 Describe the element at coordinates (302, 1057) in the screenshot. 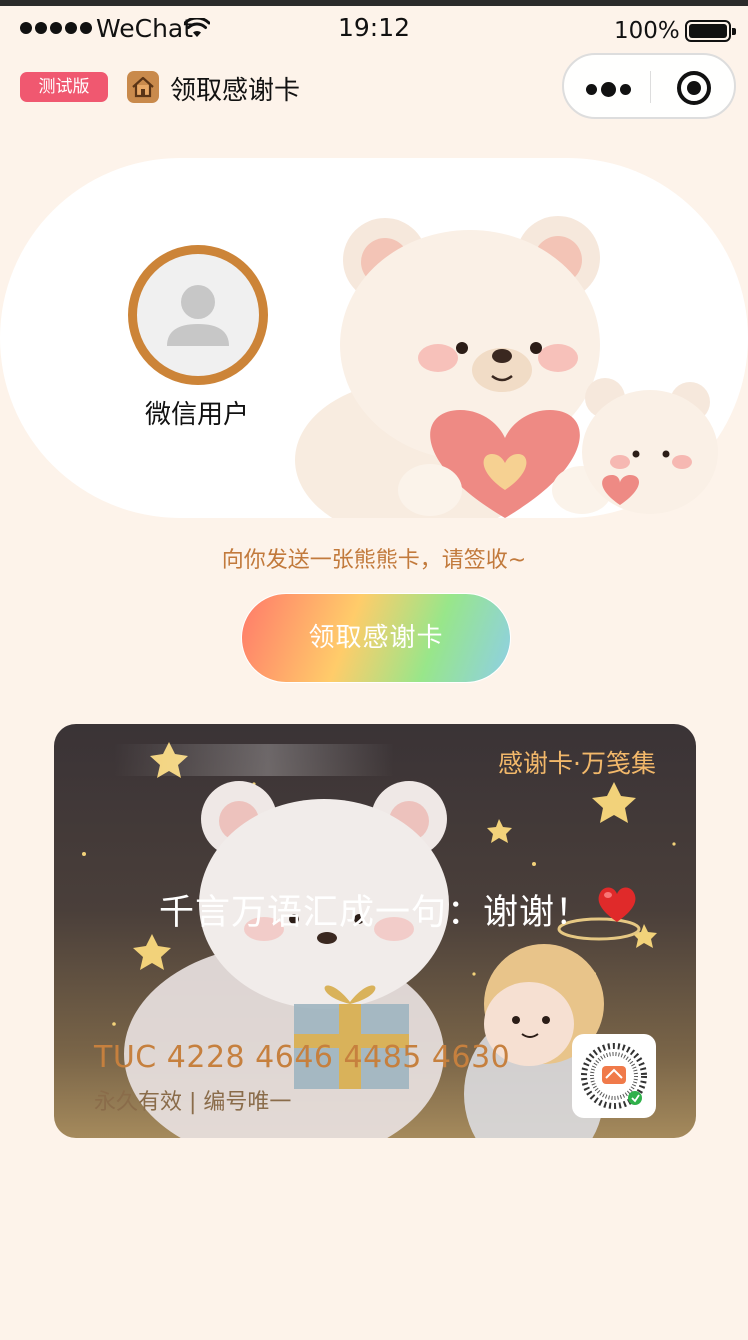

I see `card-number: TUC 4228 4646 4485 4630` at that location.